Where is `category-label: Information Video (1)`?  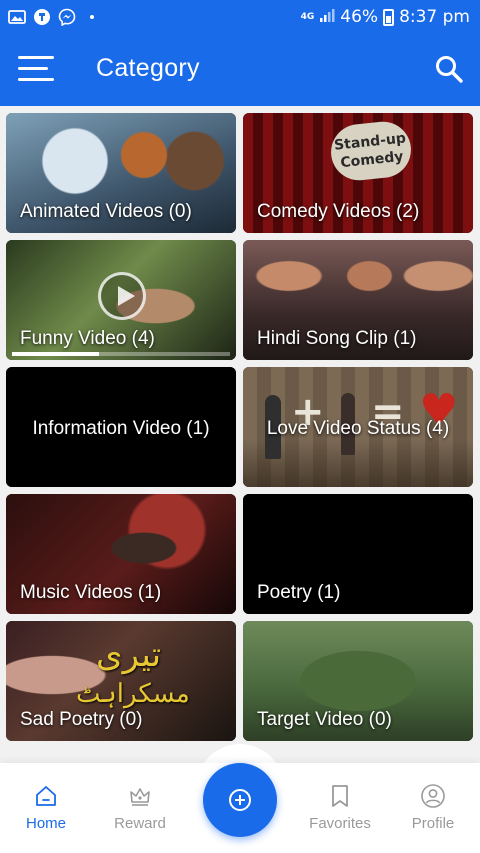 category-label: Information Video (1) is located at coordinates (121, 428).